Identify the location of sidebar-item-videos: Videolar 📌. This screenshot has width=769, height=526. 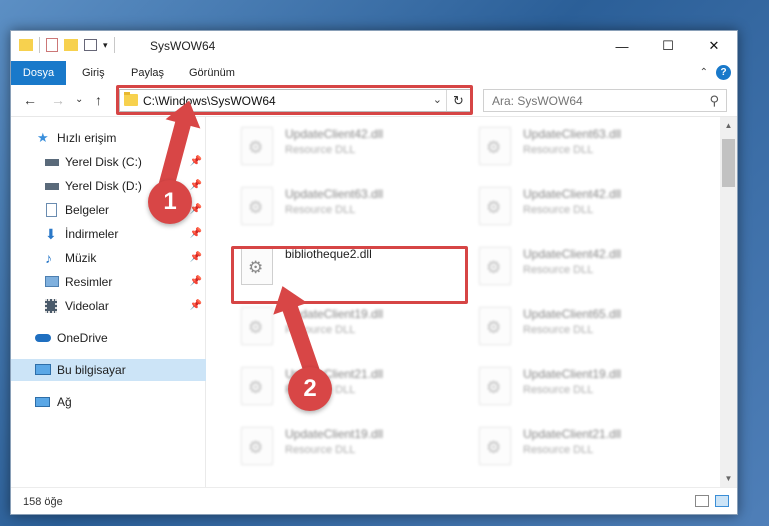
(108, 306).